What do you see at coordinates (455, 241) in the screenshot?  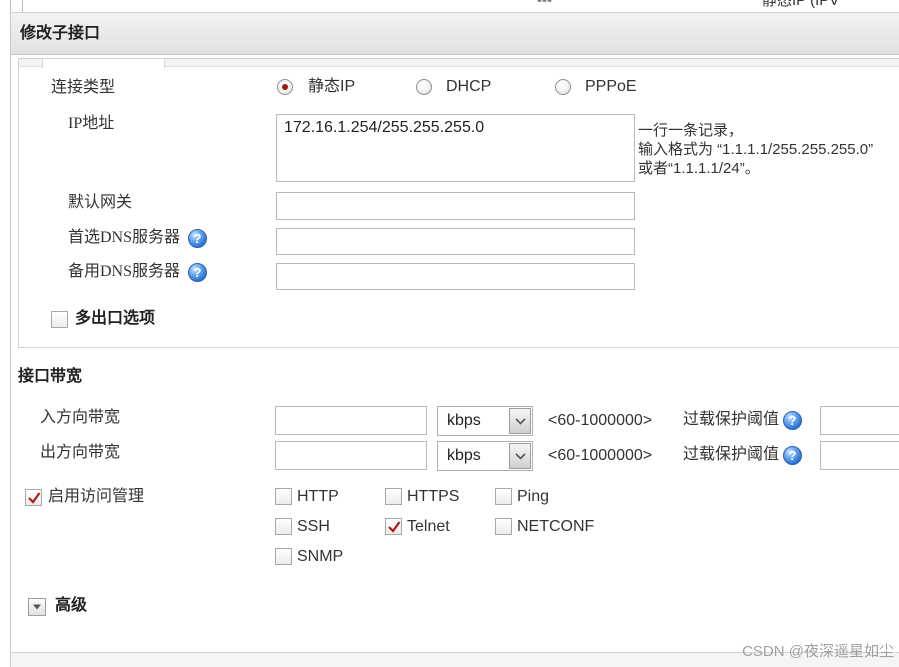 I see `primary-dns-input` at bounding box center [455, 241].